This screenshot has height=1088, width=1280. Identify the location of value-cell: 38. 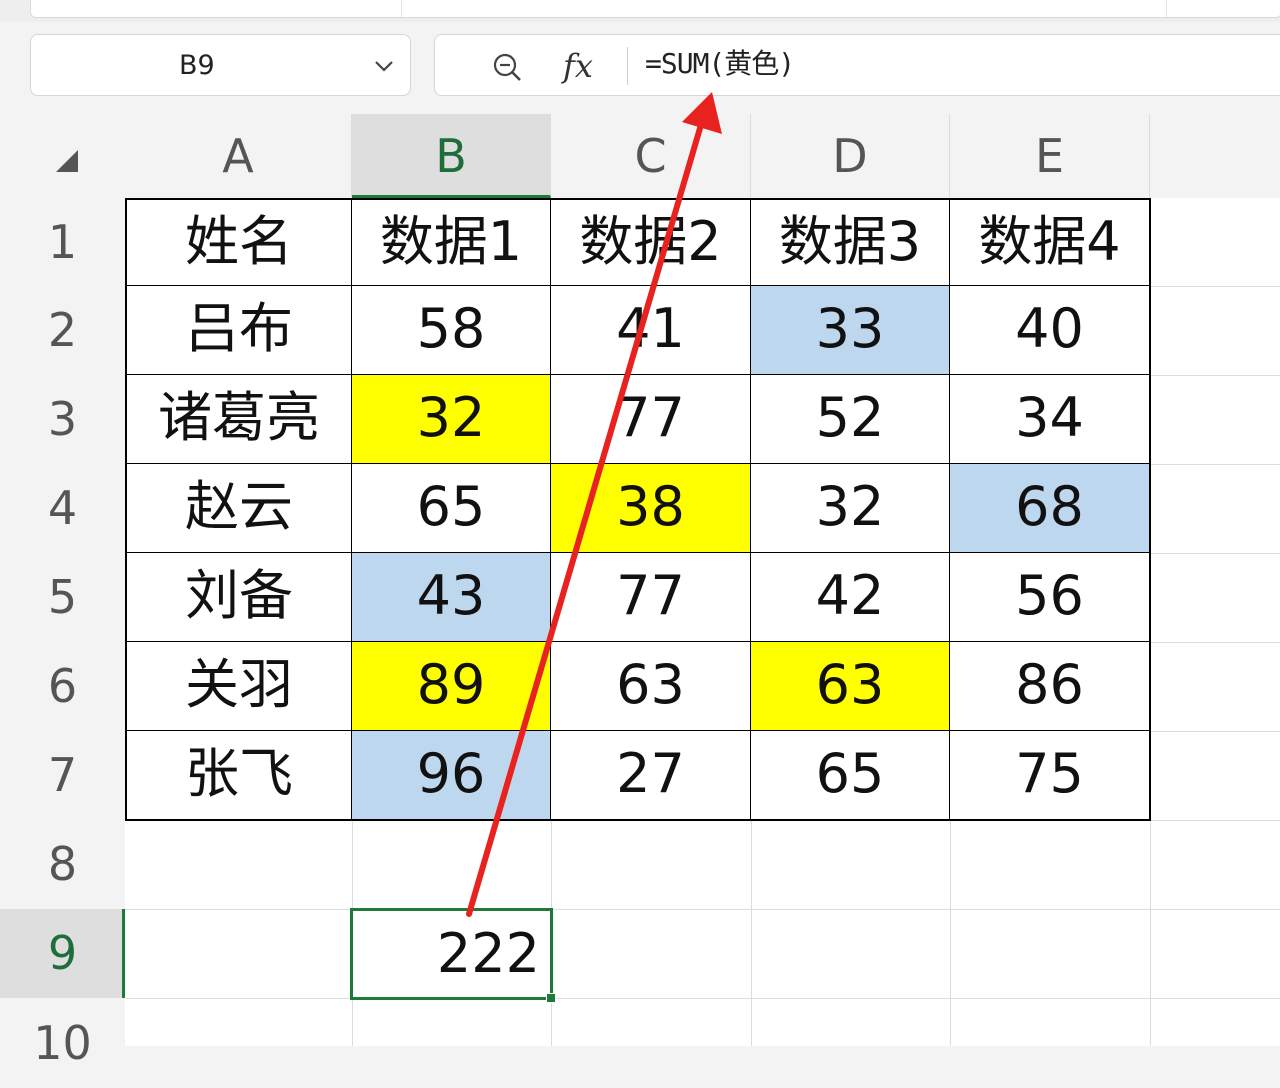
(651, 509).